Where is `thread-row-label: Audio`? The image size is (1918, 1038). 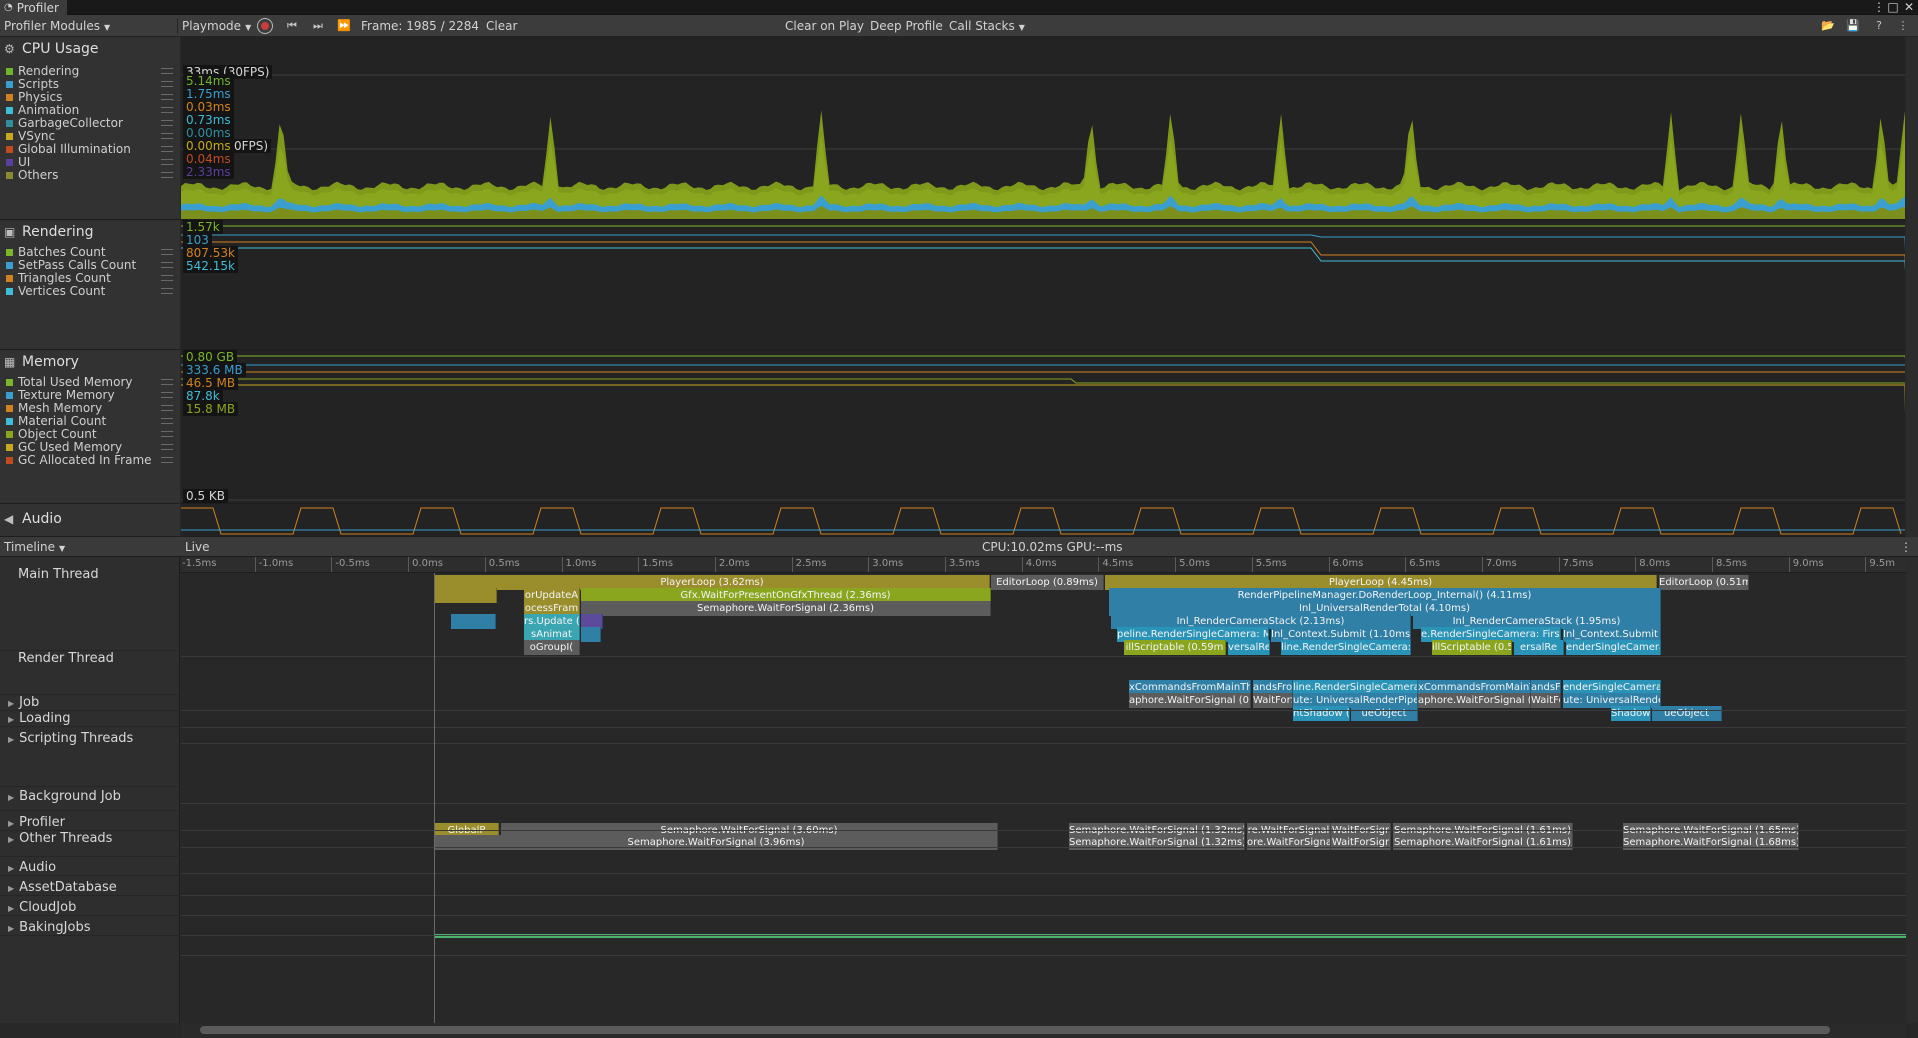
thread-row-label: Audio is located at coordinates (90, 868).